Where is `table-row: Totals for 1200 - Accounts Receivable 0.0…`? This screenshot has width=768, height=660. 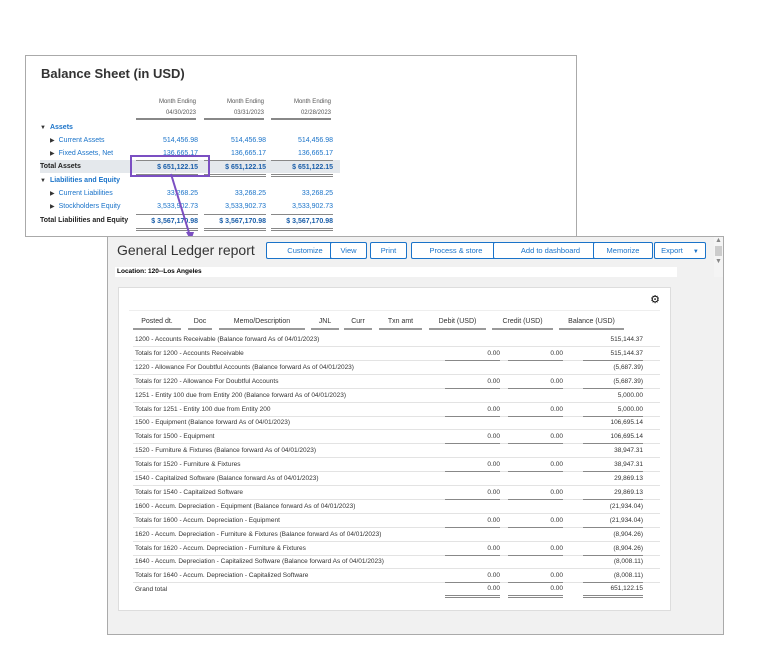
table-row: Totals for 1200 - Accounts Receivable 0.0… is located at coordinates (396, 354).